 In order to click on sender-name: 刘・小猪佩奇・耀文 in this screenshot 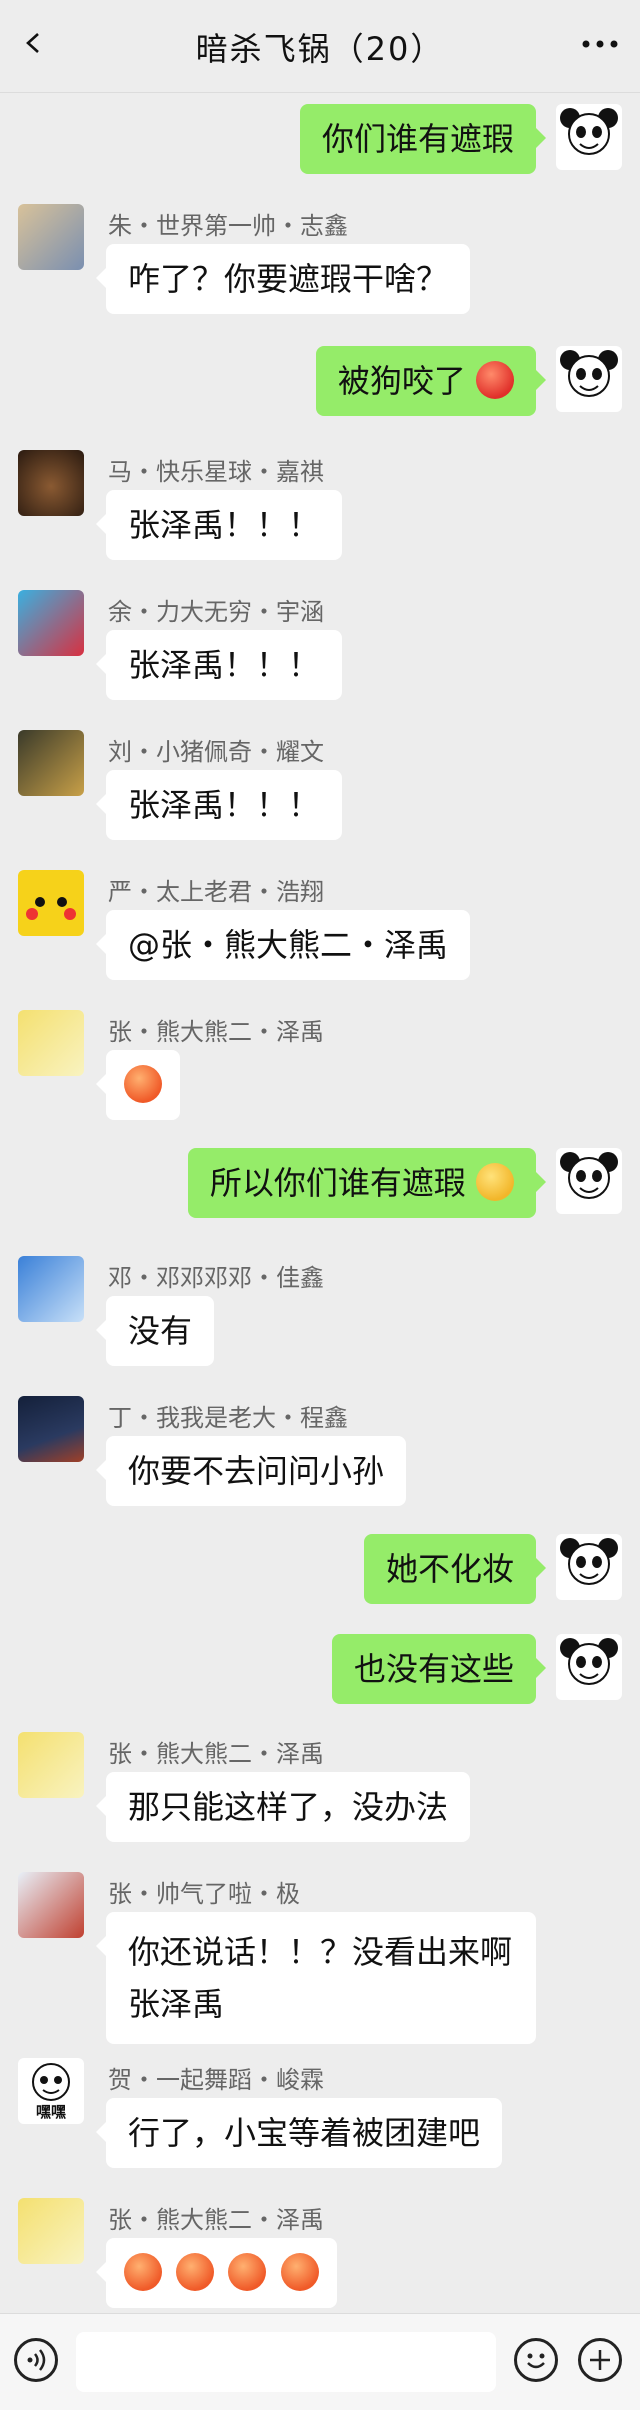, I will do `click(216, 752)`.